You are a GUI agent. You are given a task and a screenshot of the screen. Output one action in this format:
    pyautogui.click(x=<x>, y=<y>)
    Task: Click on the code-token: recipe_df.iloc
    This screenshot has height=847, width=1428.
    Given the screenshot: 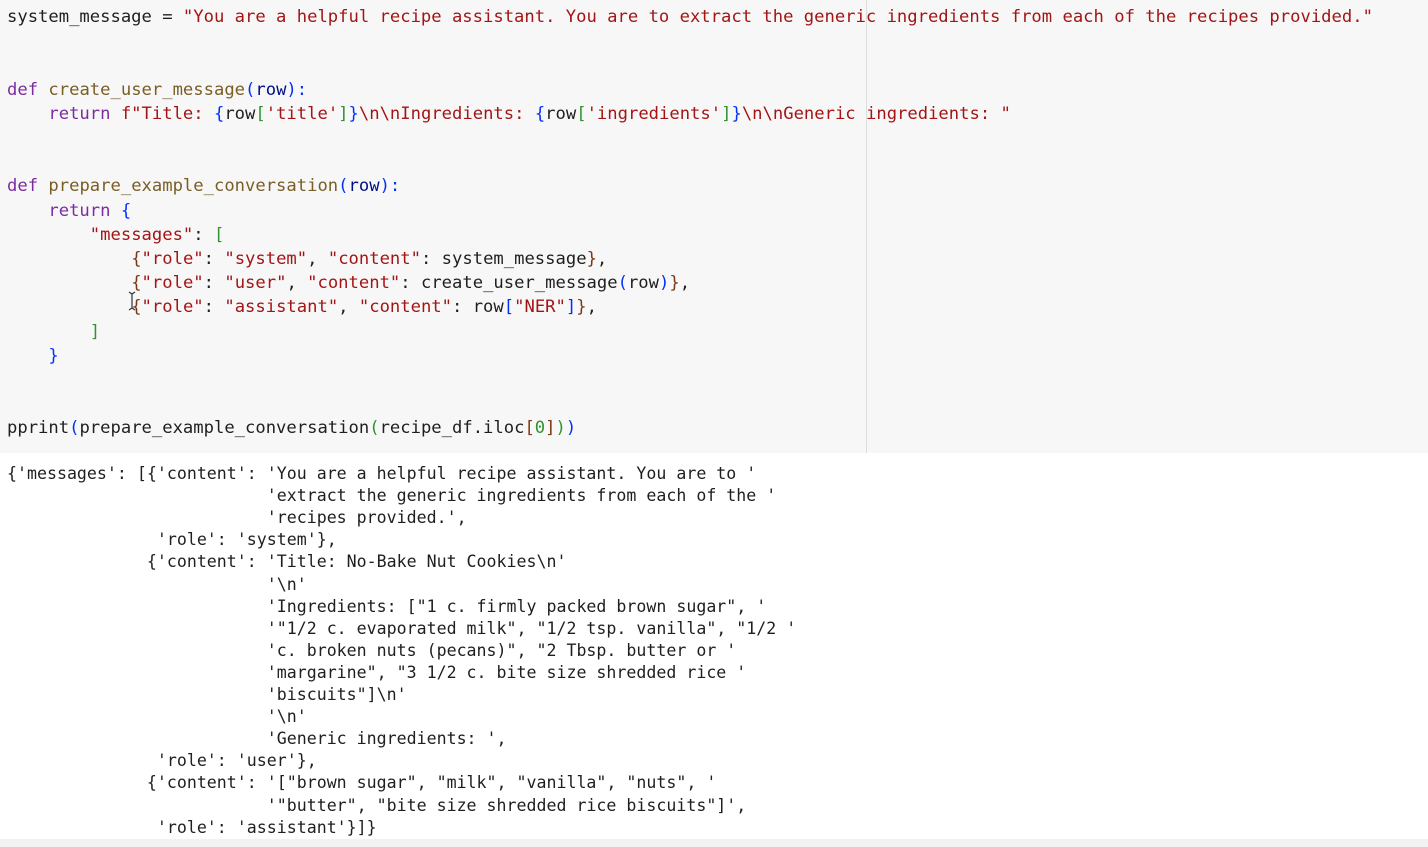 What is the action you would take?
    pyautogui.click(x=452, y=428)
    